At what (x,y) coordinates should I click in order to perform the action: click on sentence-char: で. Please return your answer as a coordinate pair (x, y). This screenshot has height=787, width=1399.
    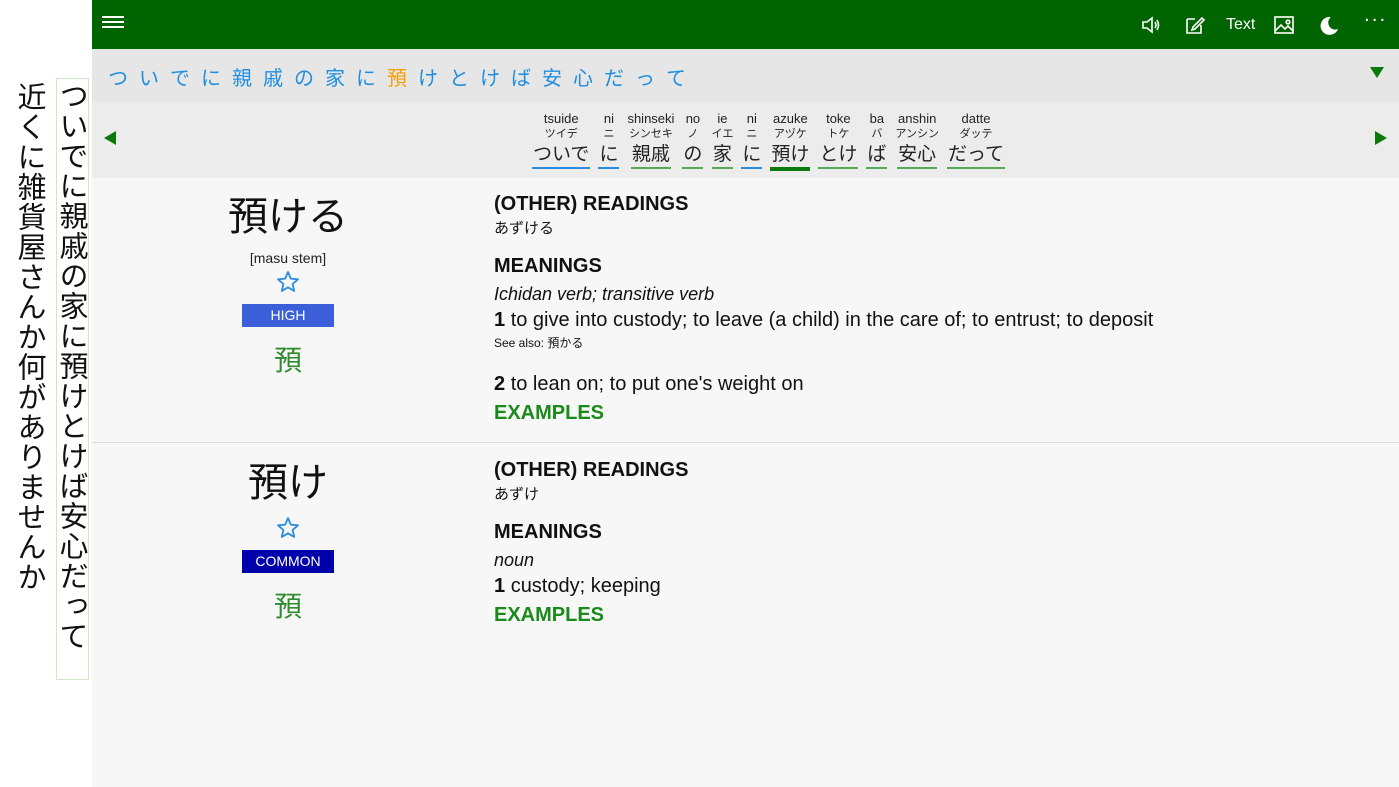
    Looking at the image, I should click on (180, 76).